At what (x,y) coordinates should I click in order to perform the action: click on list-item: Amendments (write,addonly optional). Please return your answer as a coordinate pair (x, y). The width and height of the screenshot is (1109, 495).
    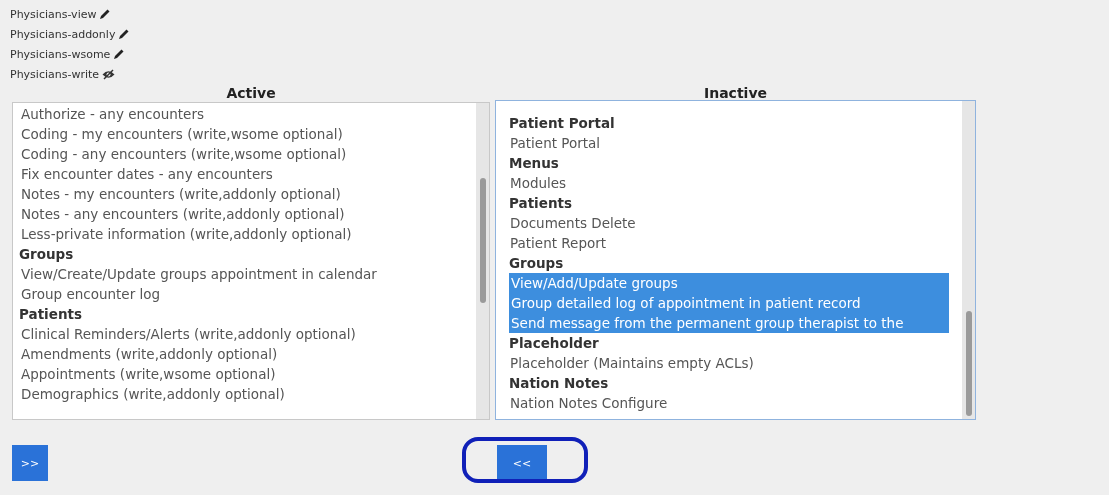
    Looking at the image, I should click on (145, 354).